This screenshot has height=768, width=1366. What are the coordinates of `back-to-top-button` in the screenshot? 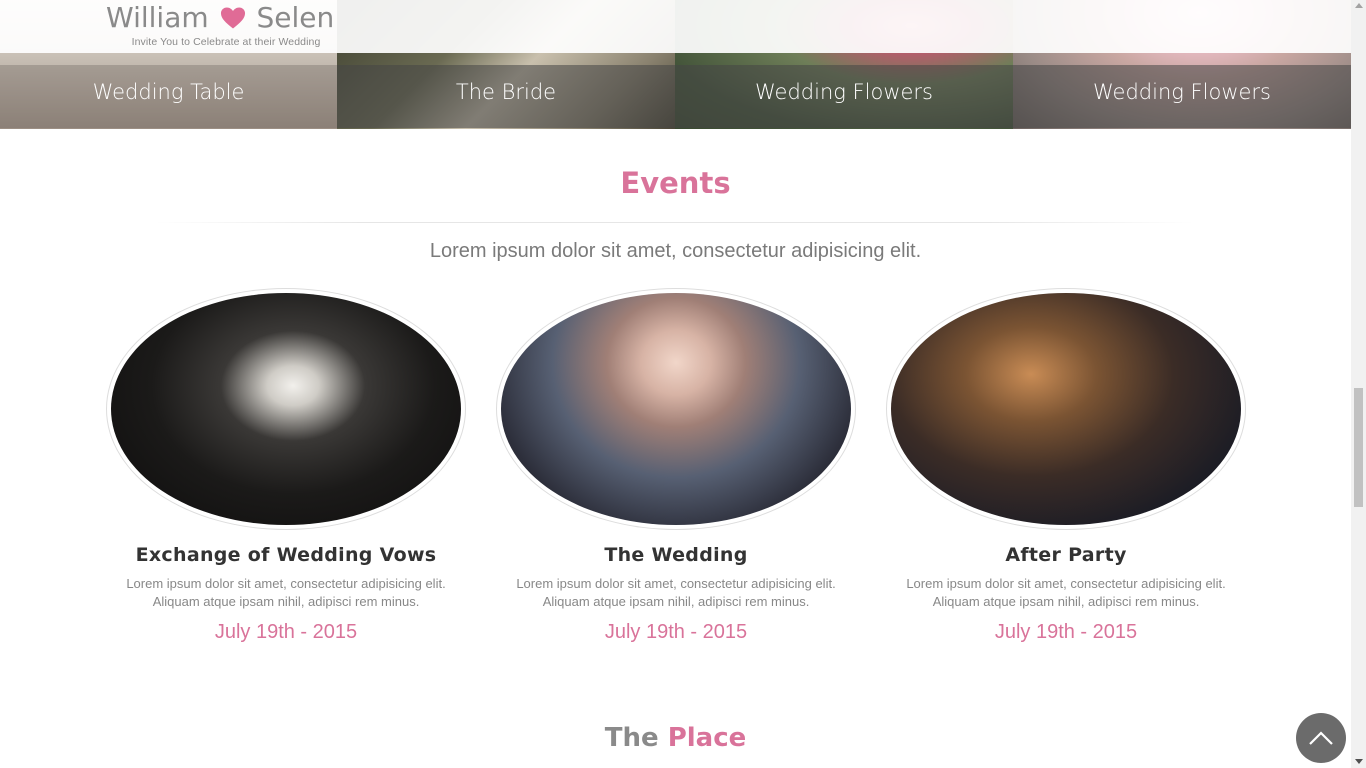 It's located at (1321, 738).